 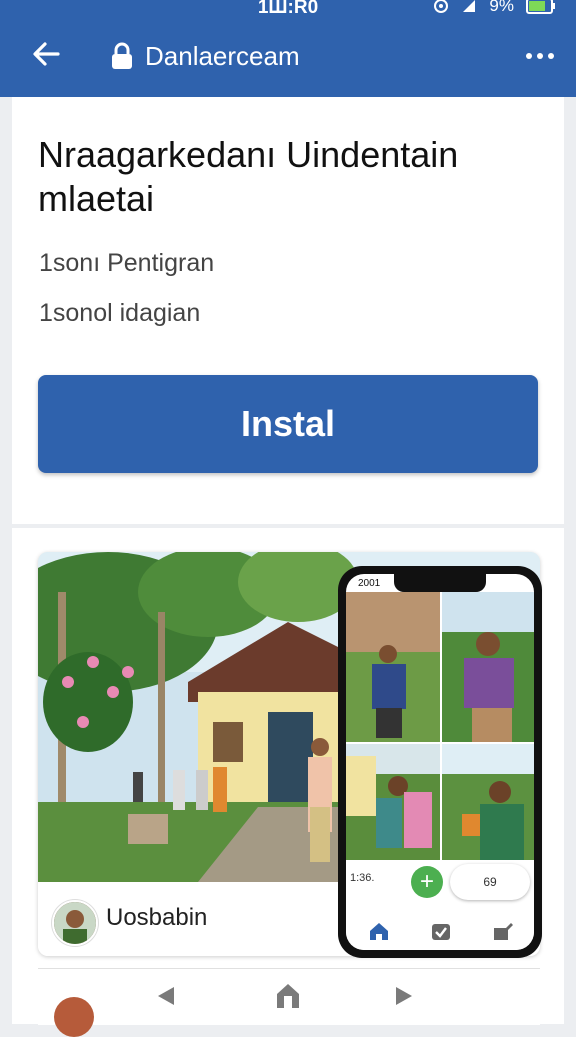 What do you see at coordinates (75, 923) in the screenshot?
I see `avatar` at bounding box center [75, 923].